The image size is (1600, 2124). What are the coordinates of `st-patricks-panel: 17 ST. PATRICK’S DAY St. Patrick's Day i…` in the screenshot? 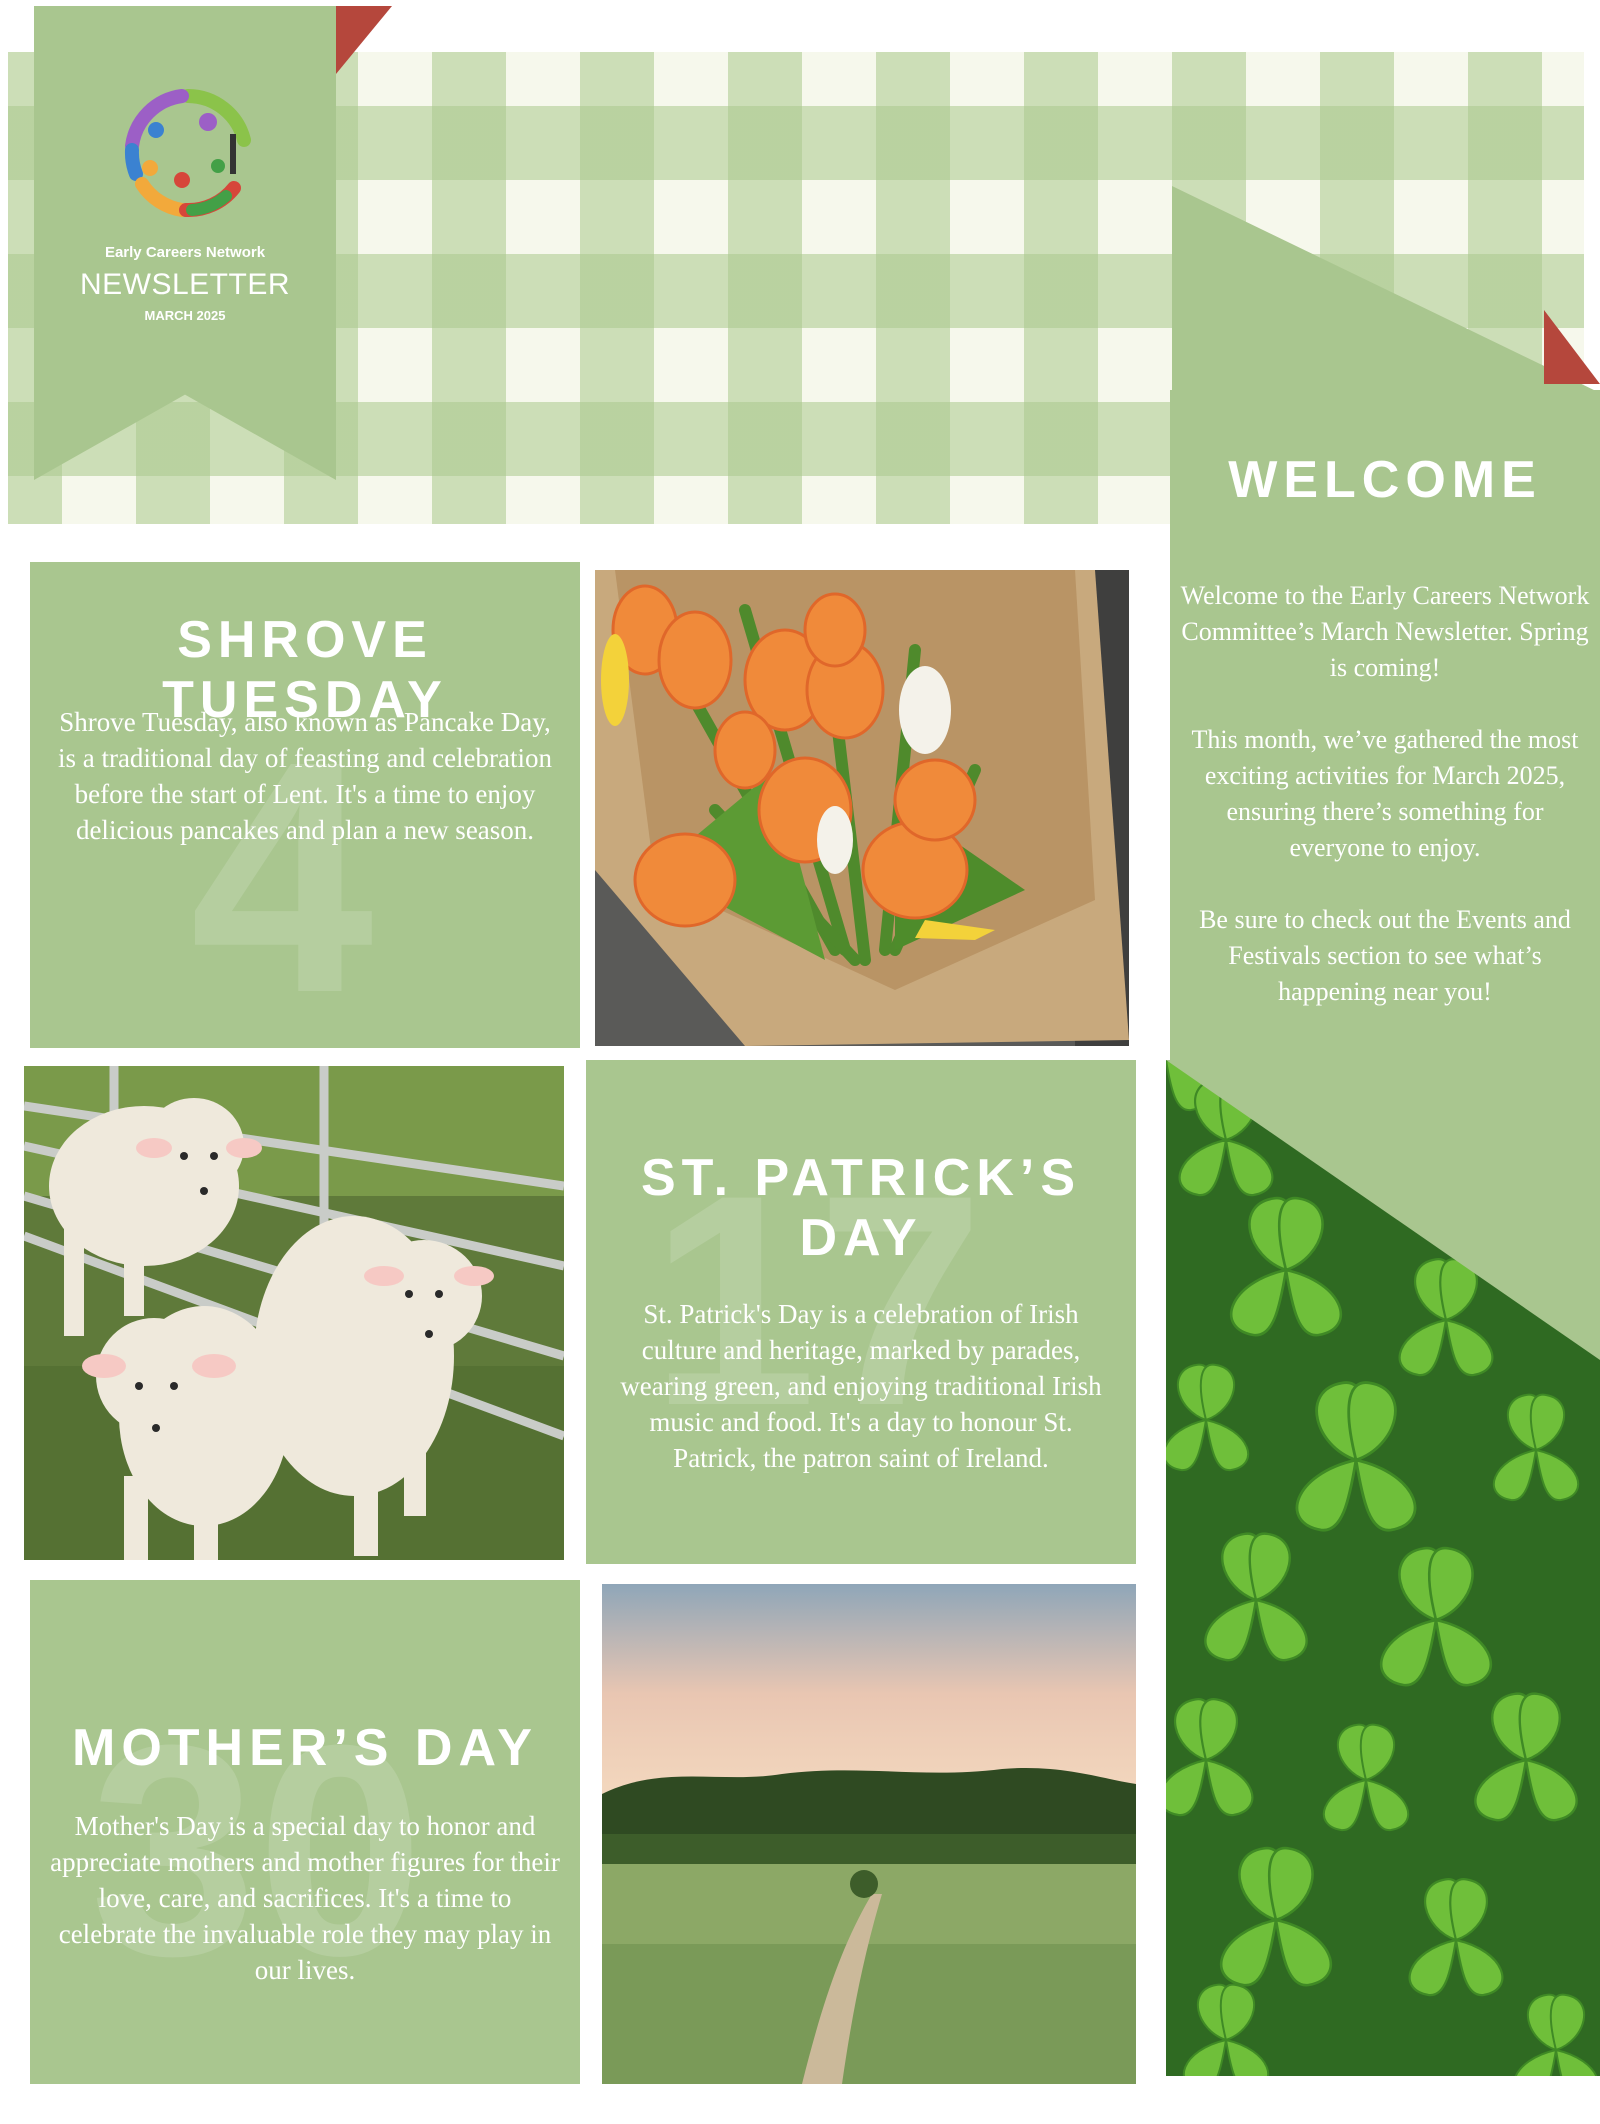 It's located at (861, 1312).